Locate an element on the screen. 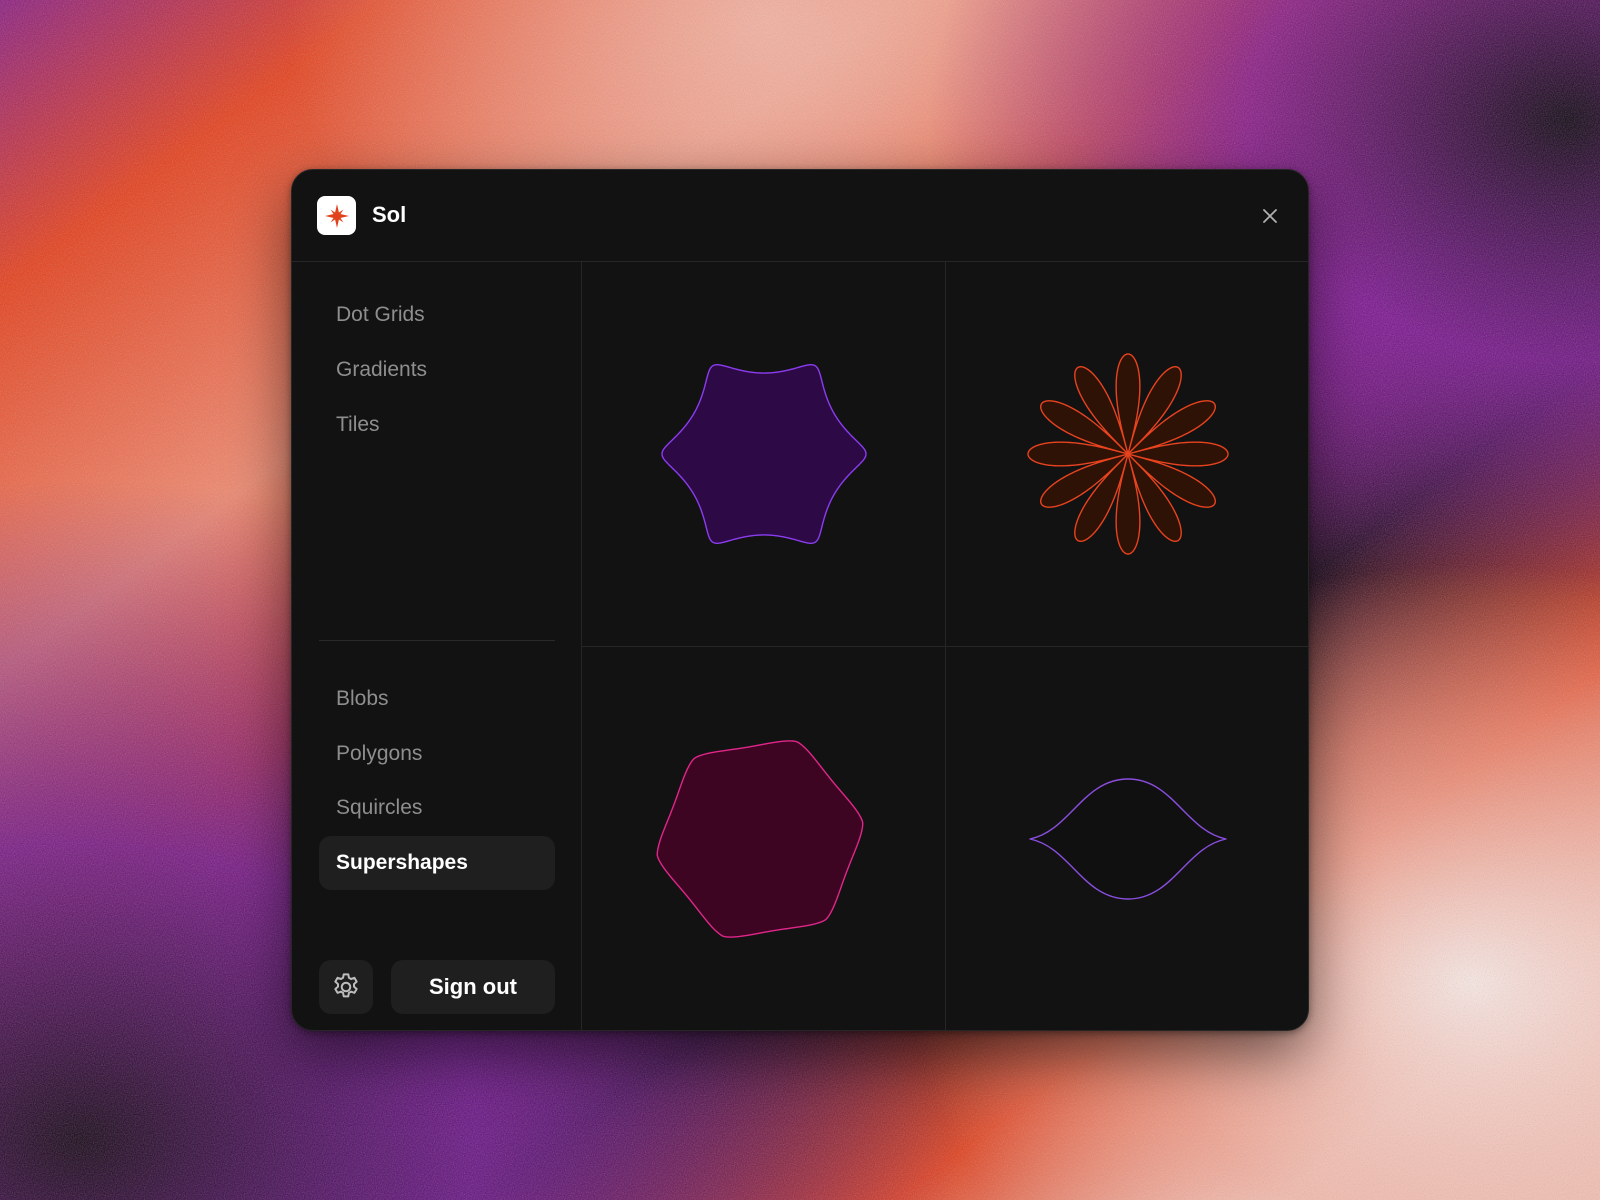  supershape-cell-hexagon is located at coordinates (764, 454).